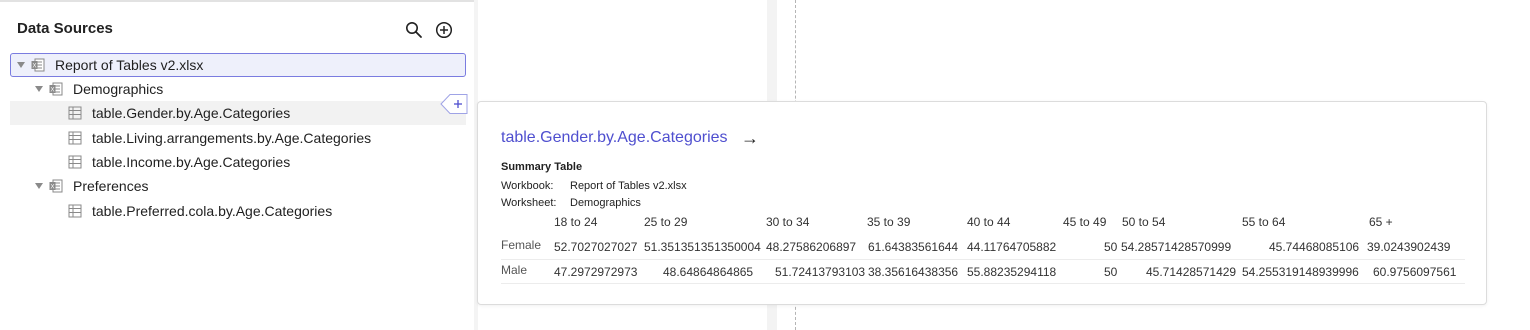 The width and height of the screenshot is (1530, 330). Describe the element at coordinates (666, 222) in the screenshot. I see `column-header: 25 to 29` at that location.